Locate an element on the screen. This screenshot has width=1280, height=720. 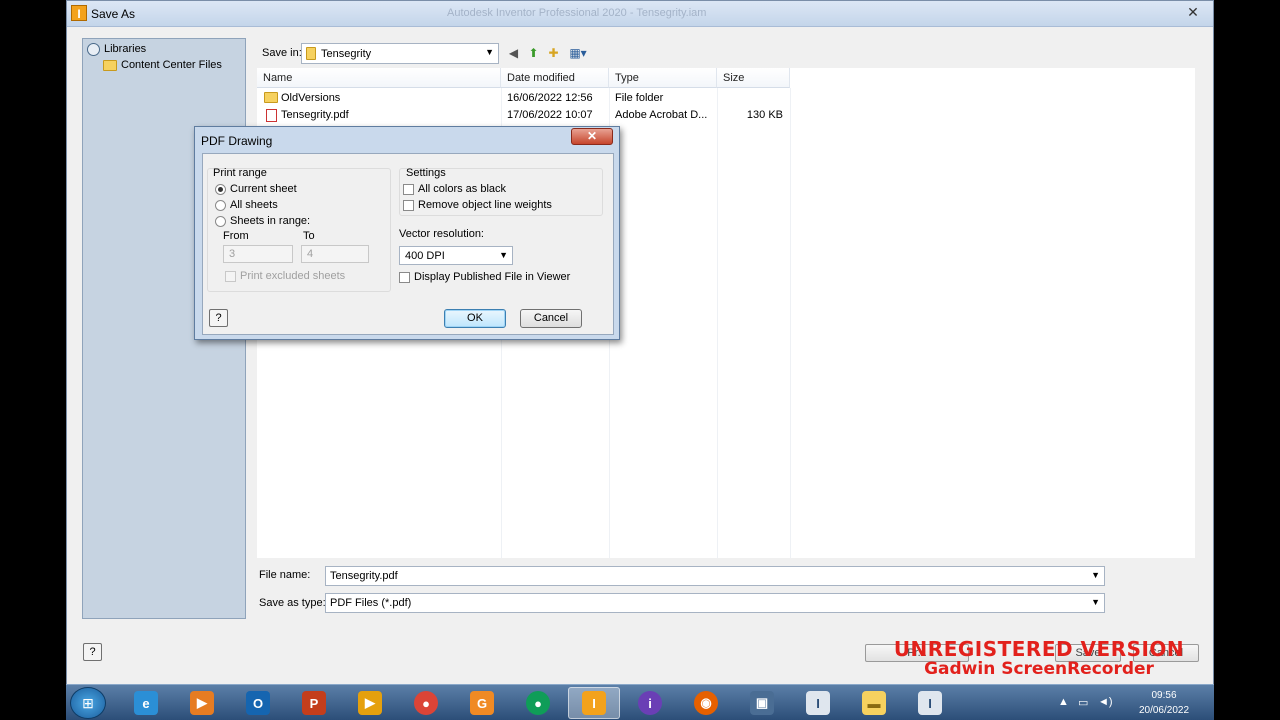
volume-icon: ◄) is located at coordinates (1105, 702).